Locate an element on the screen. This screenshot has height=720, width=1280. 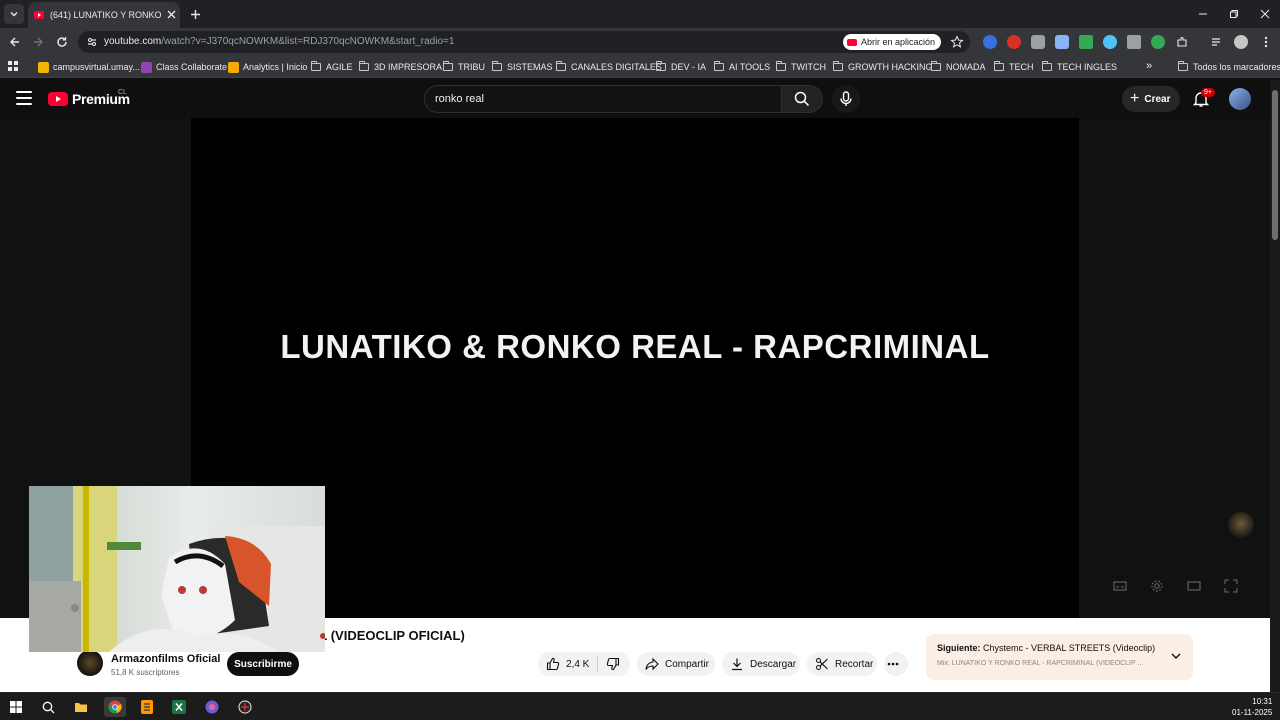
bookmark-label: AI TOOLS is located at coordinates (750, 67).